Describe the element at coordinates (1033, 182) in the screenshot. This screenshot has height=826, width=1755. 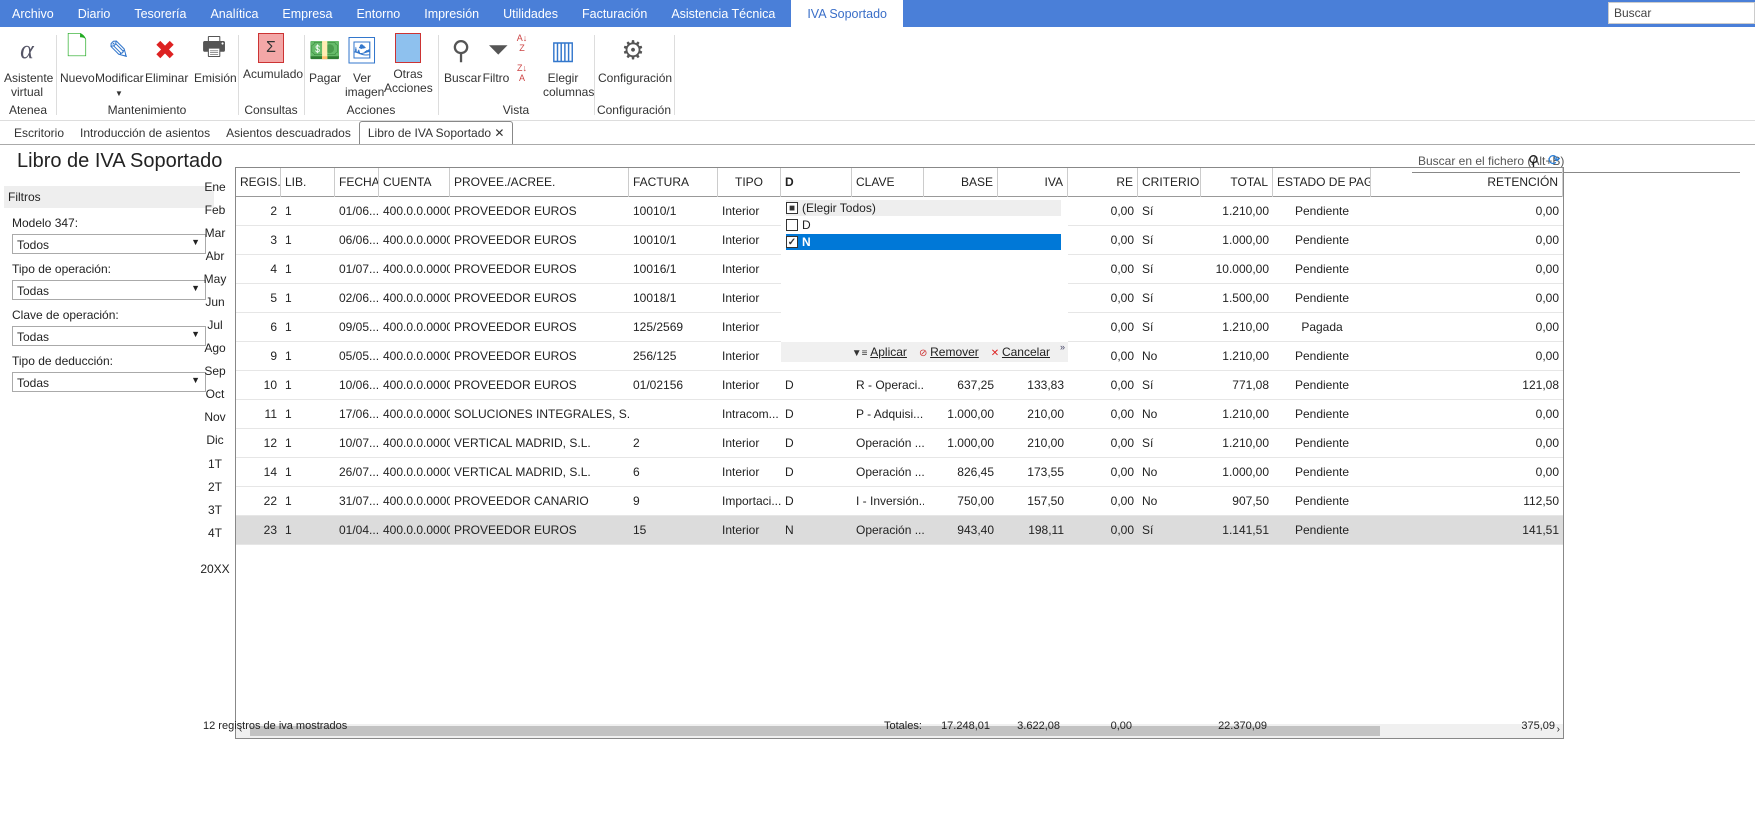
I see `column-header: IVA` at that location.